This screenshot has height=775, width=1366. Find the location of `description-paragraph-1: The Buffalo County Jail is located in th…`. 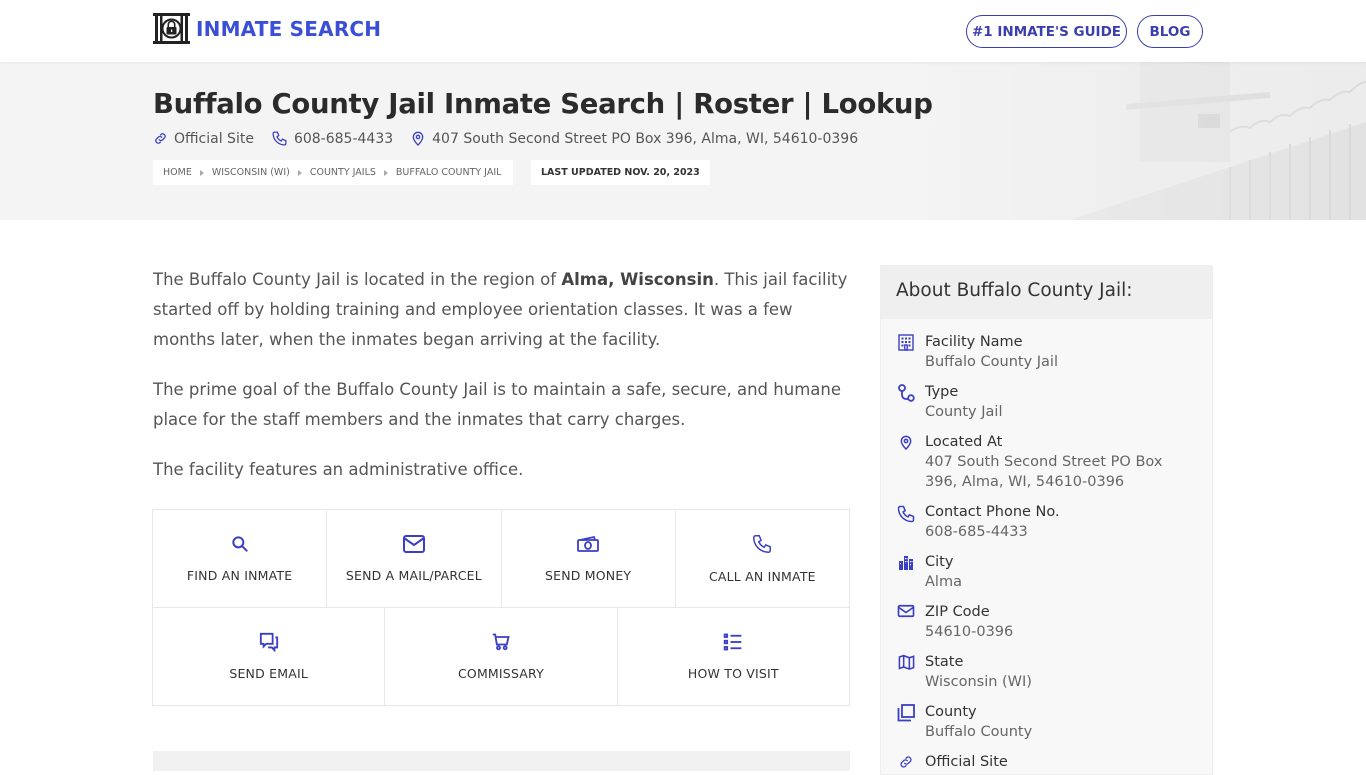

description-paragraph-1: The Buffalo County Jail is located in th… is located at coordinates (501, 310).